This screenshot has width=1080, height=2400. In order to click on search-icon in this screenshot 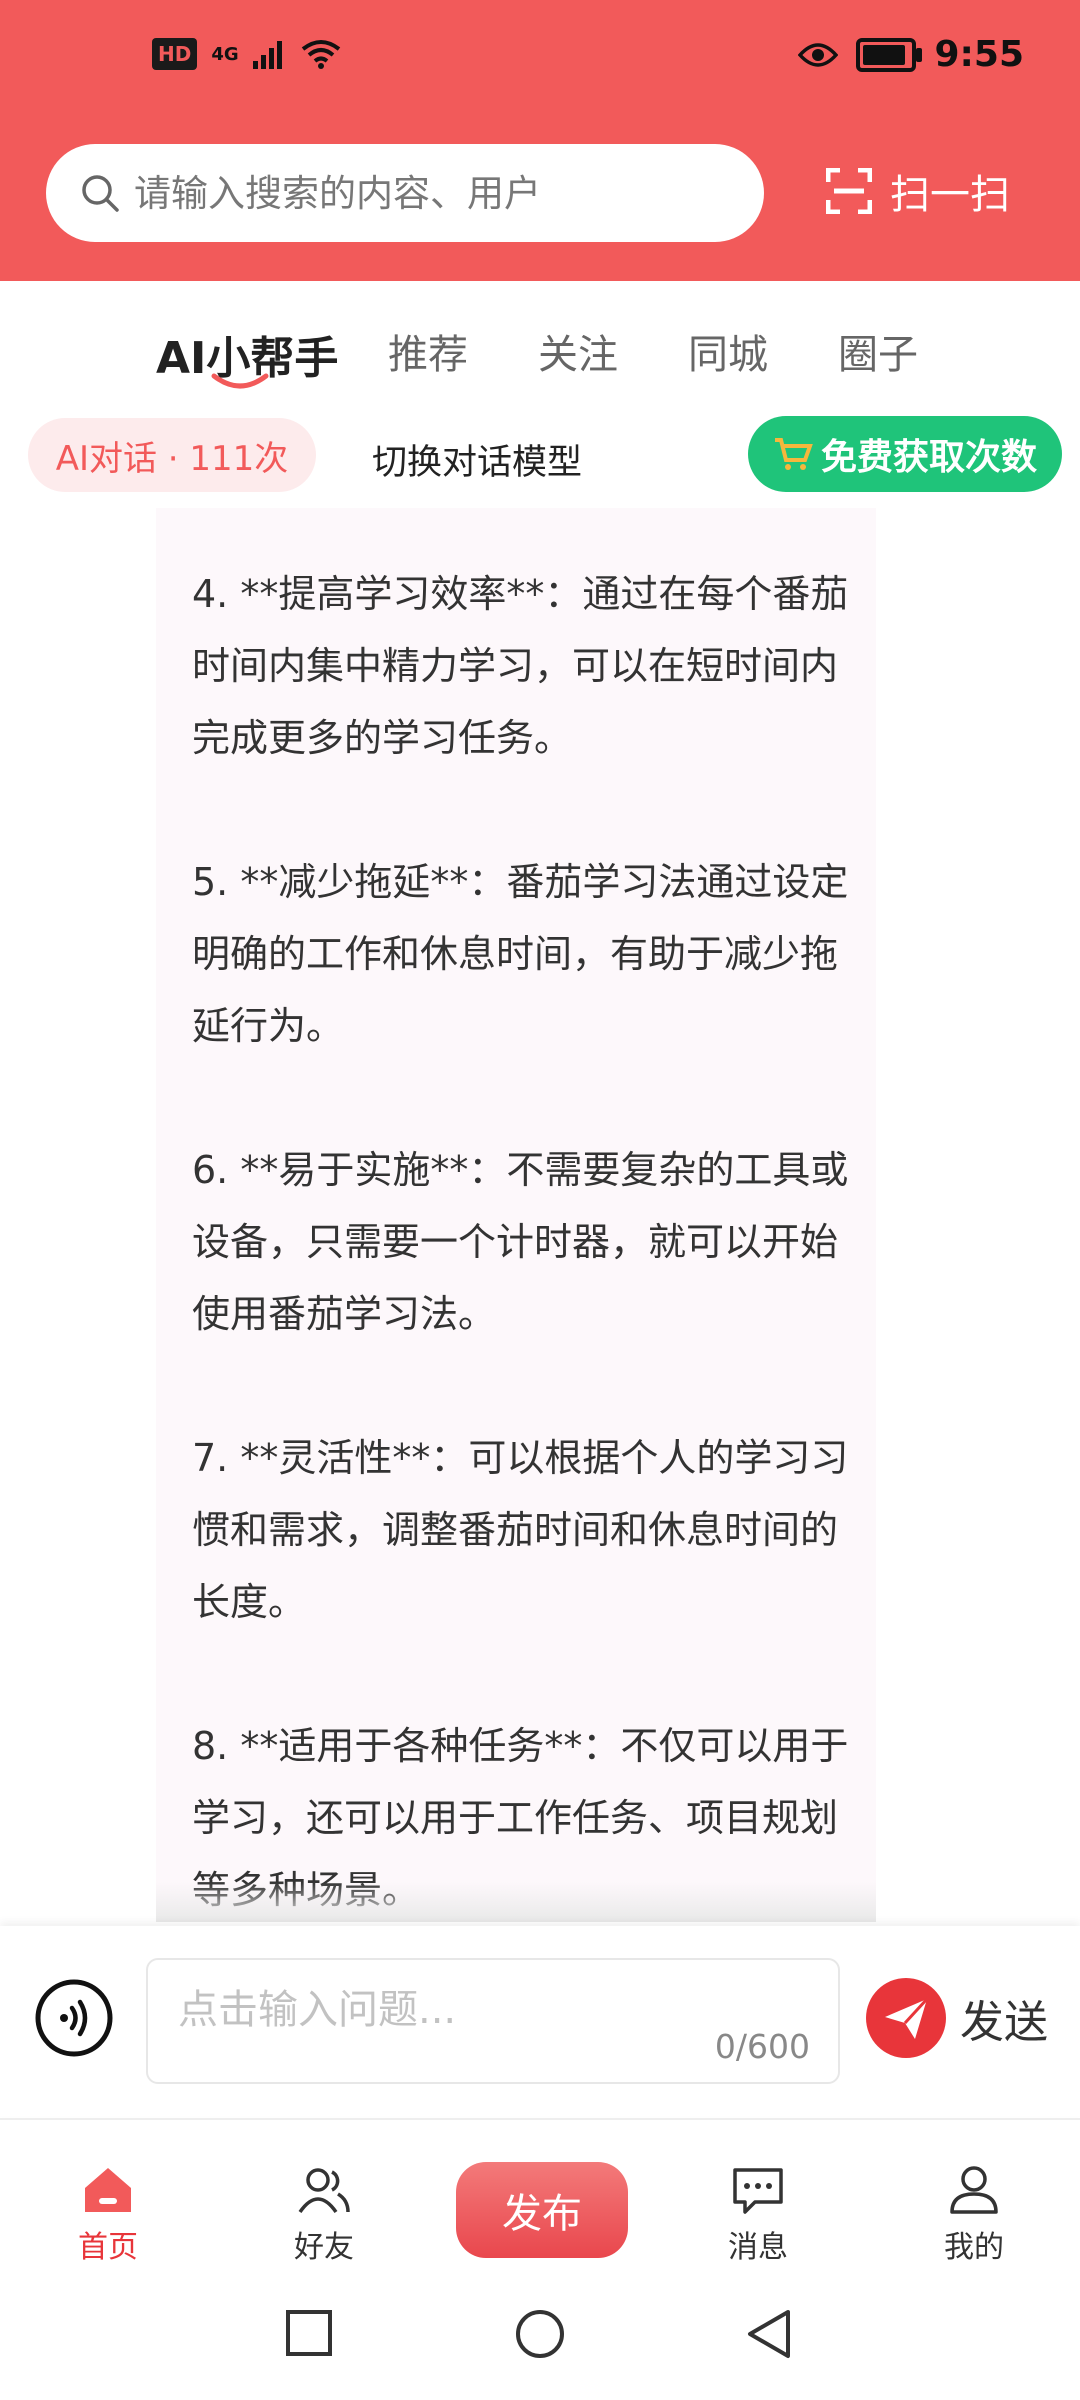, I will do `click(100, 193)`.